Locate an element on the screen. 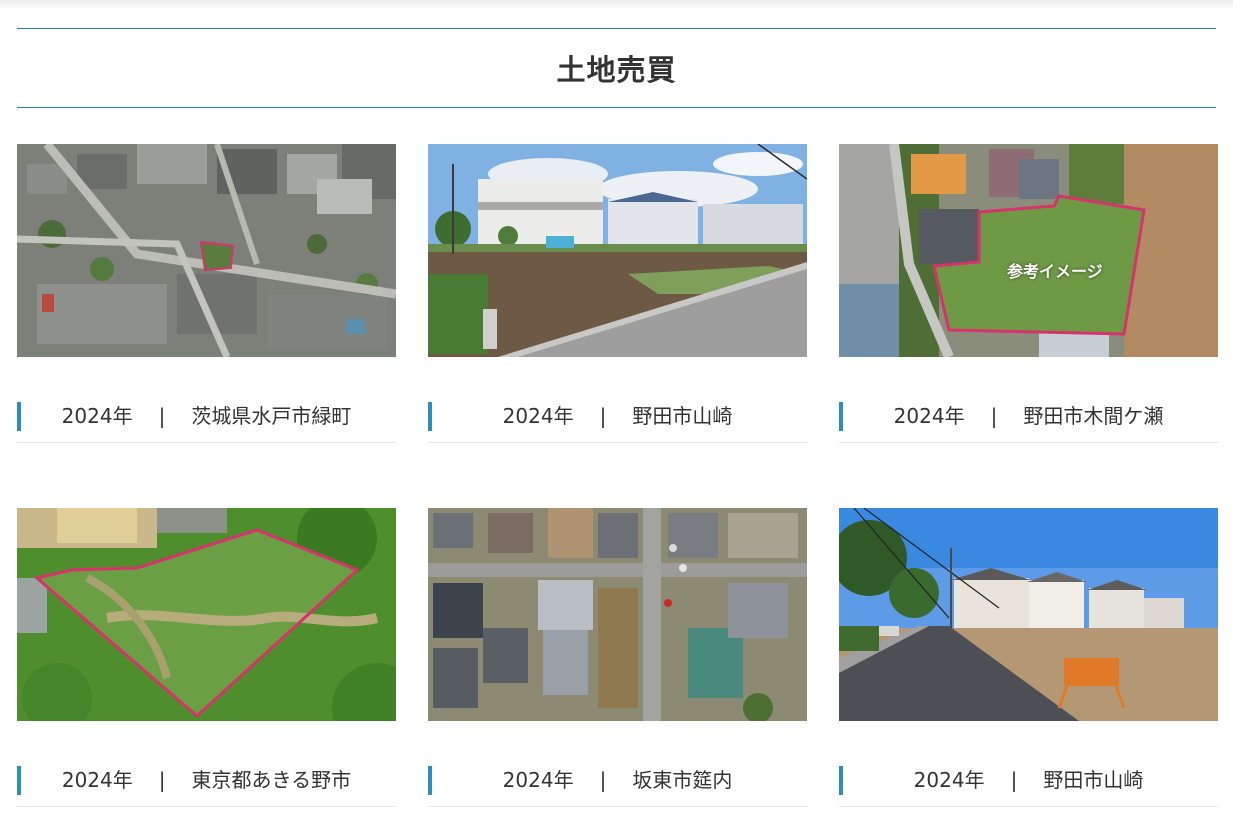  caption-location: 野田市木間ケ瀬 is located at coordinates (1093, 416).